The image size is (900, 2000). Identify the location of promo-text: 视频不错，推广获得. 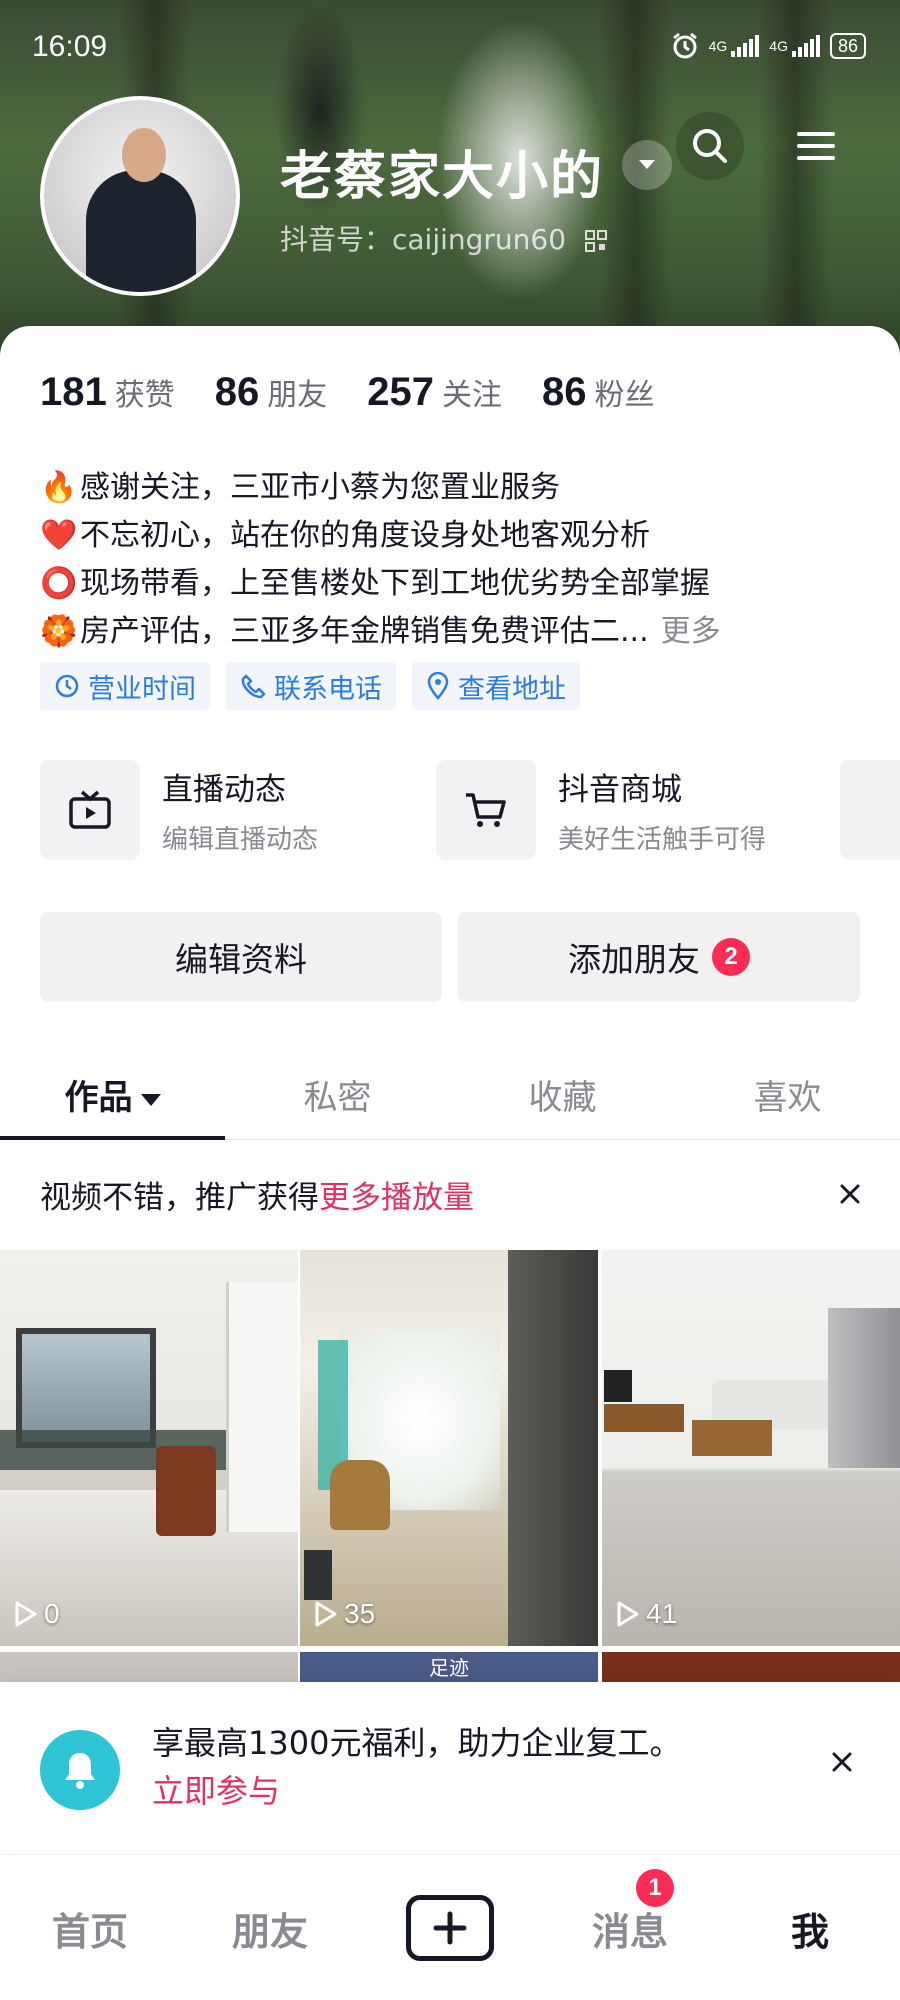
(179, 1197).